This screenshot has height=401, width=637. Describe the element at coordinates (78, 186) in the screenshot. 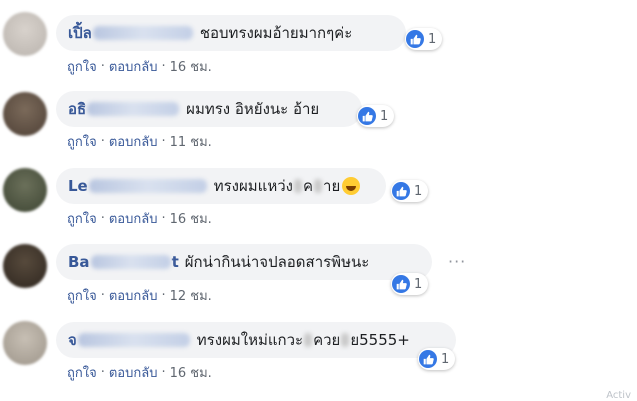

I see `author-visible-text: Le` at that location.